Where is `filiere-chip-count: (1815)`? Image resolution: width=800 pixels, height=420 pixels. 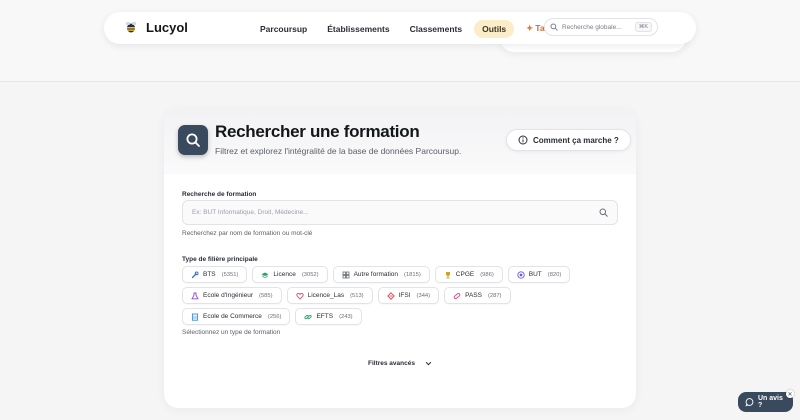
filiere-chip-count: (1815) is located at coordinates (412, 274).